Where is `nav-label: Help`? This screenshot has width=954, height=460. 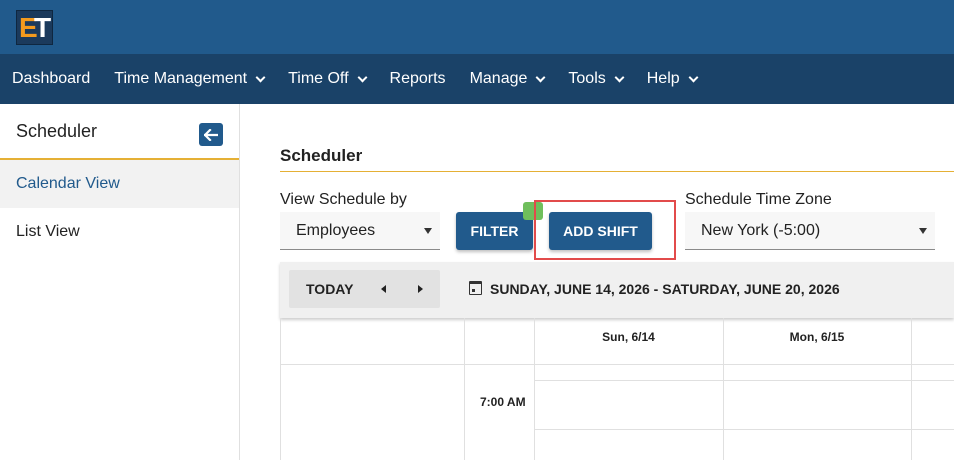 nav-label: Help is located at coordinates (663, 78).